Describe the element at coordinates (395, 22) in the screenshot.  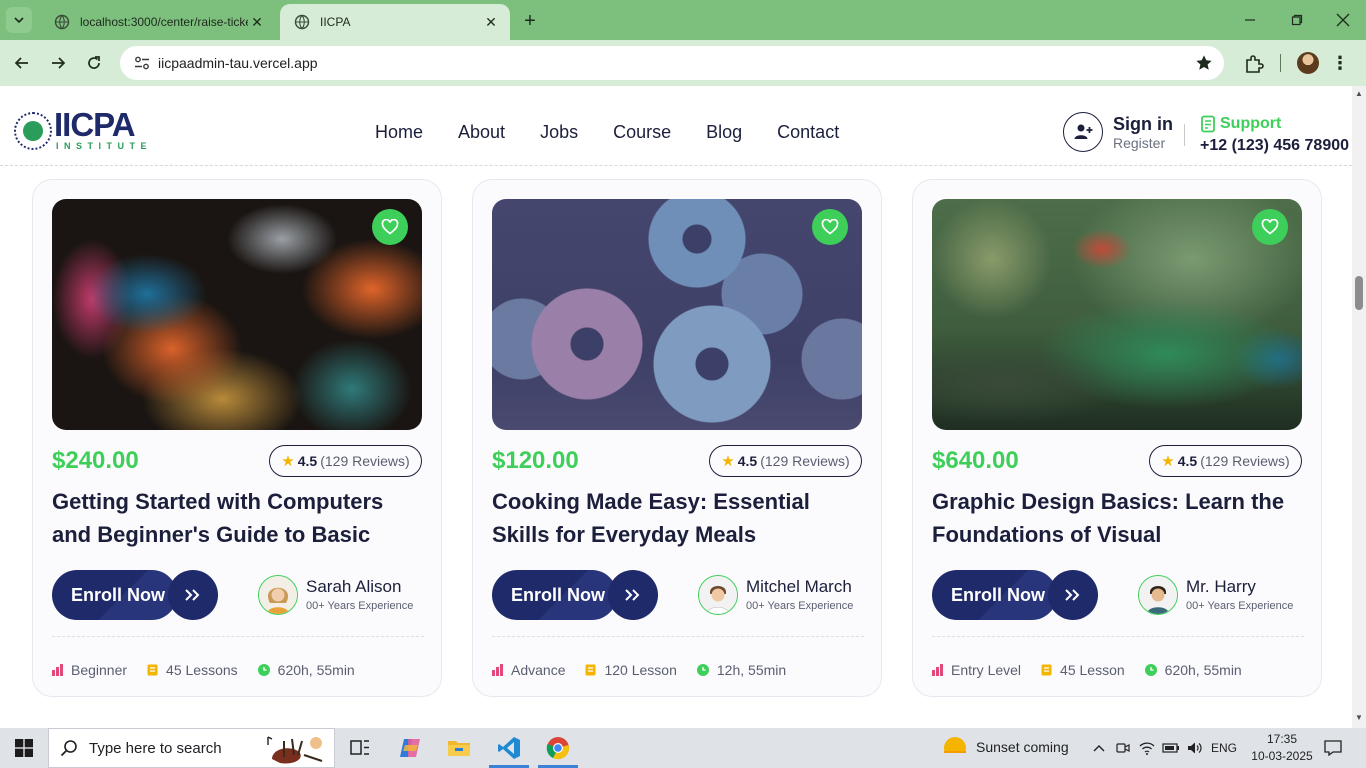
I see `tab-iicpa: IICPA ✕` at that location.